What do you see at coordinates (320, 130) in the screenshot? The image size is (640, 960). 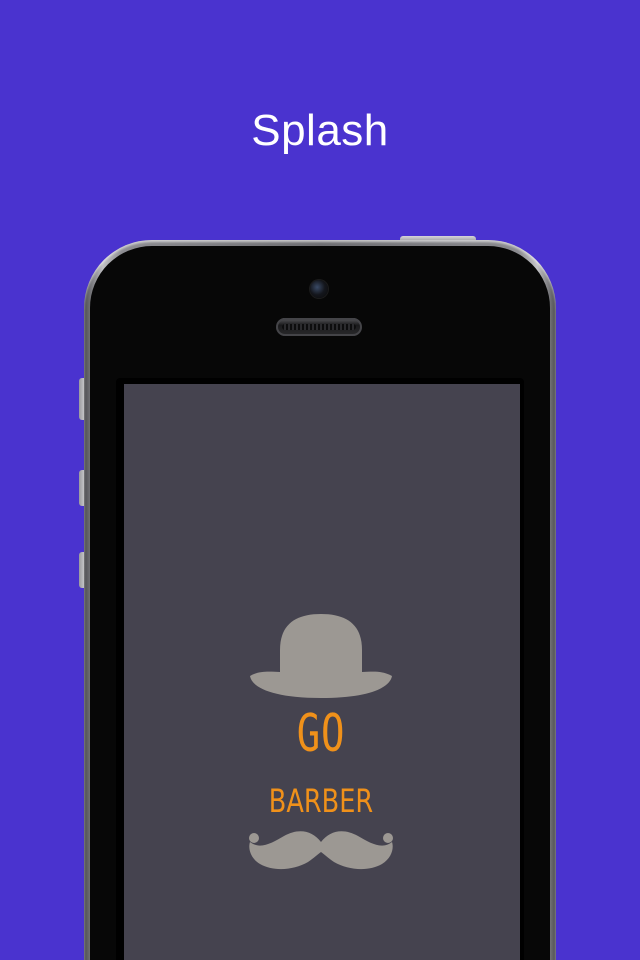 I see `page-title: Splash` at bounding box center [320, 130].